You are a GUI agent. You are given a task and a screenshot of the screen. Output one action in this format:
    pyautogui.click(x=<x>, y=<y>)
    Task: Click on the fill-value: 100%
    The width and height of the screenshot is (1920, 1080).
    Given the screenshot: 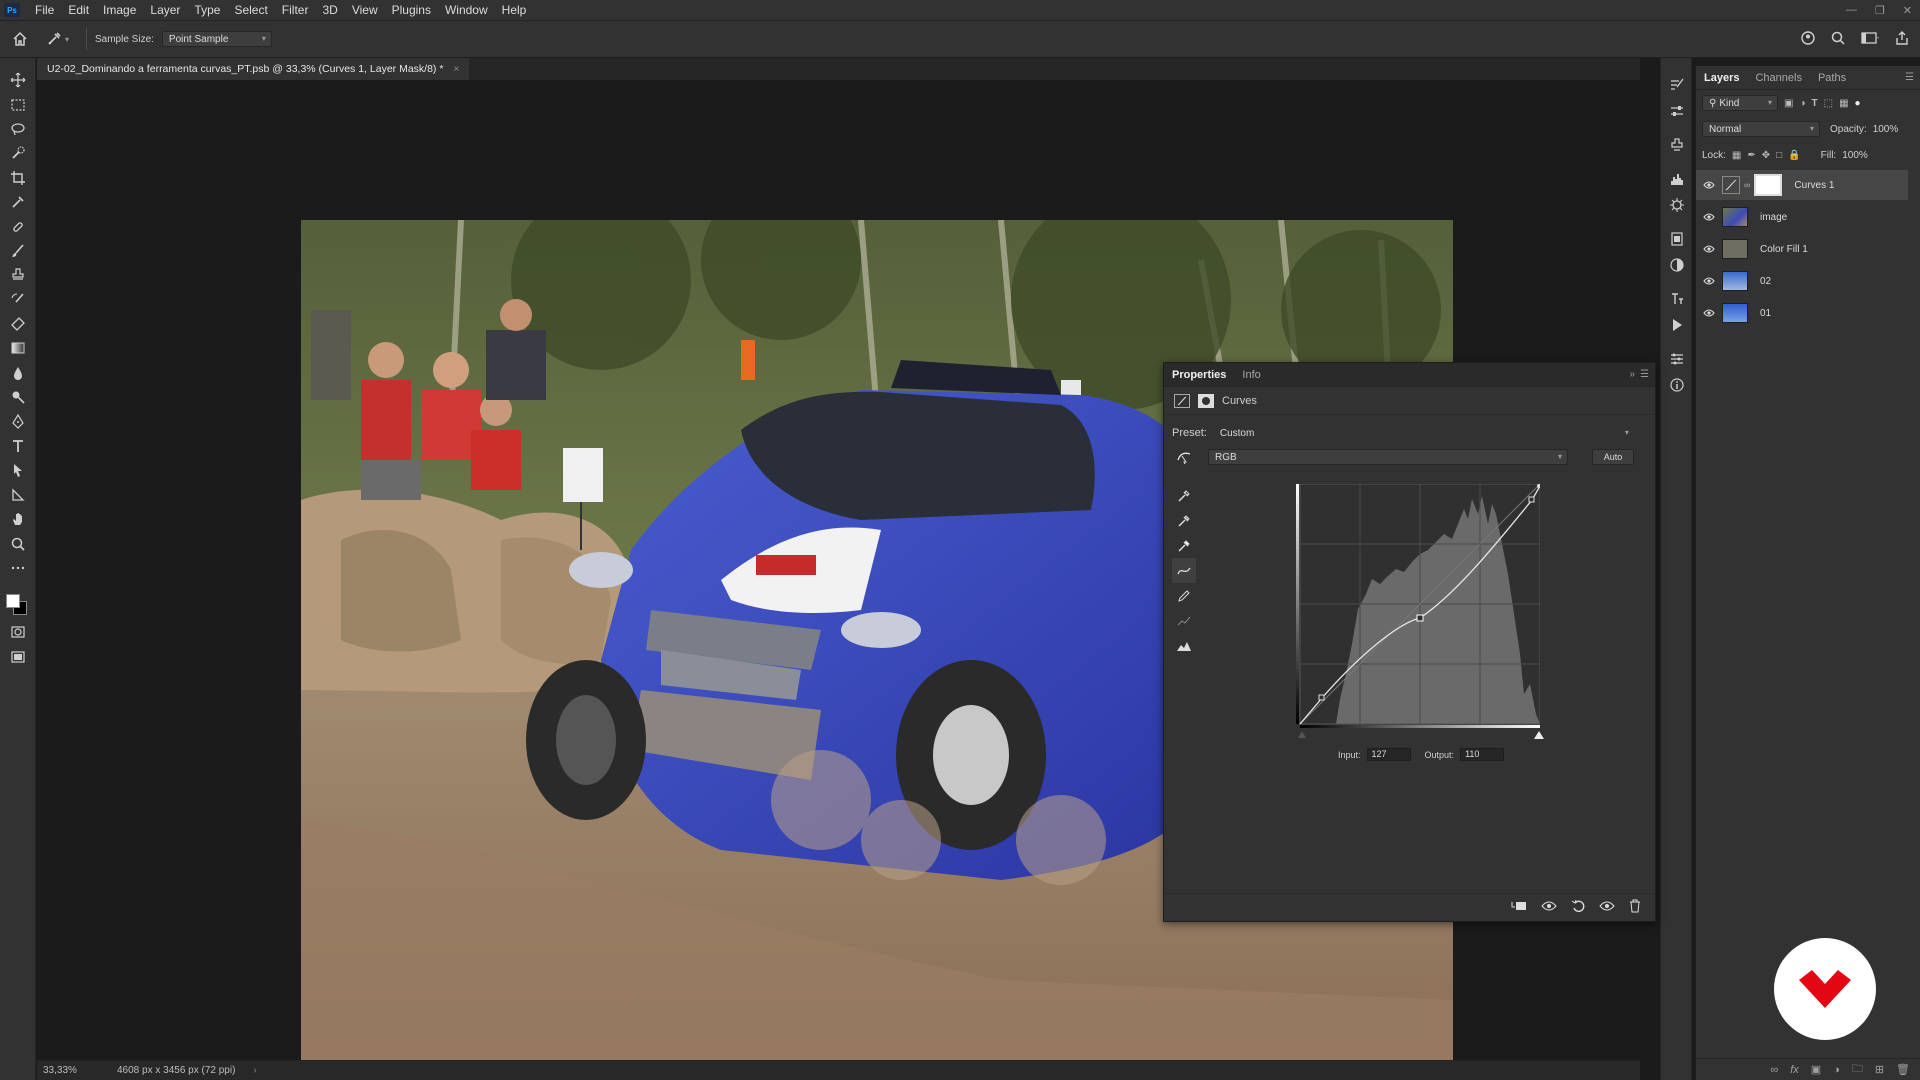 What is the action you would take?
    pyautogui.click(x=1855, y=155)
    